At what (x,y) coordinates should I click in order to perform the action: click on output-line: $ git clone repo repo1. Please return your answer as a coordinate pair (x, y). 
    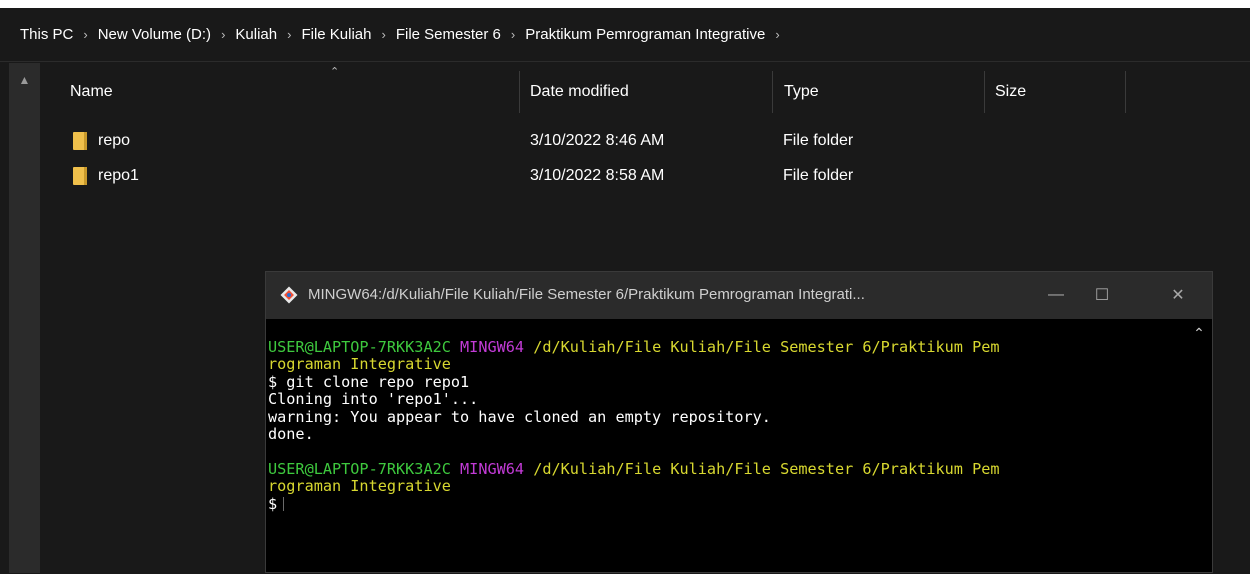
    Looking at the image, I should click on (369, 381).